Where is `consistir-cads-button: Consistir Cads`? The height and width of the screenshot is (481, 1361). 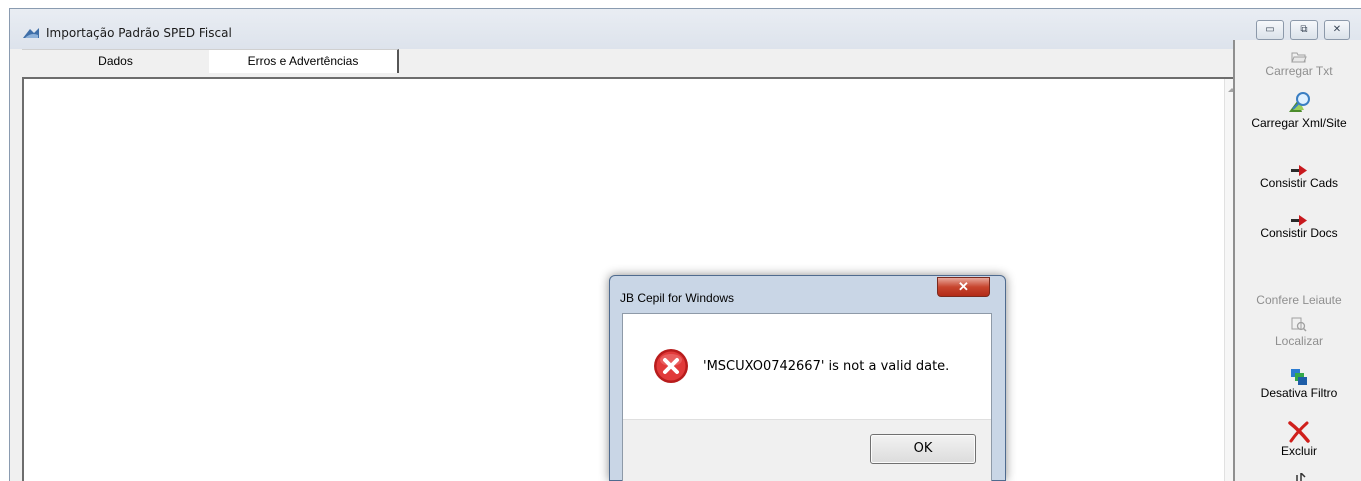
consistir-cads-button: Consistir Cads is located at coordinates (1298, 177).